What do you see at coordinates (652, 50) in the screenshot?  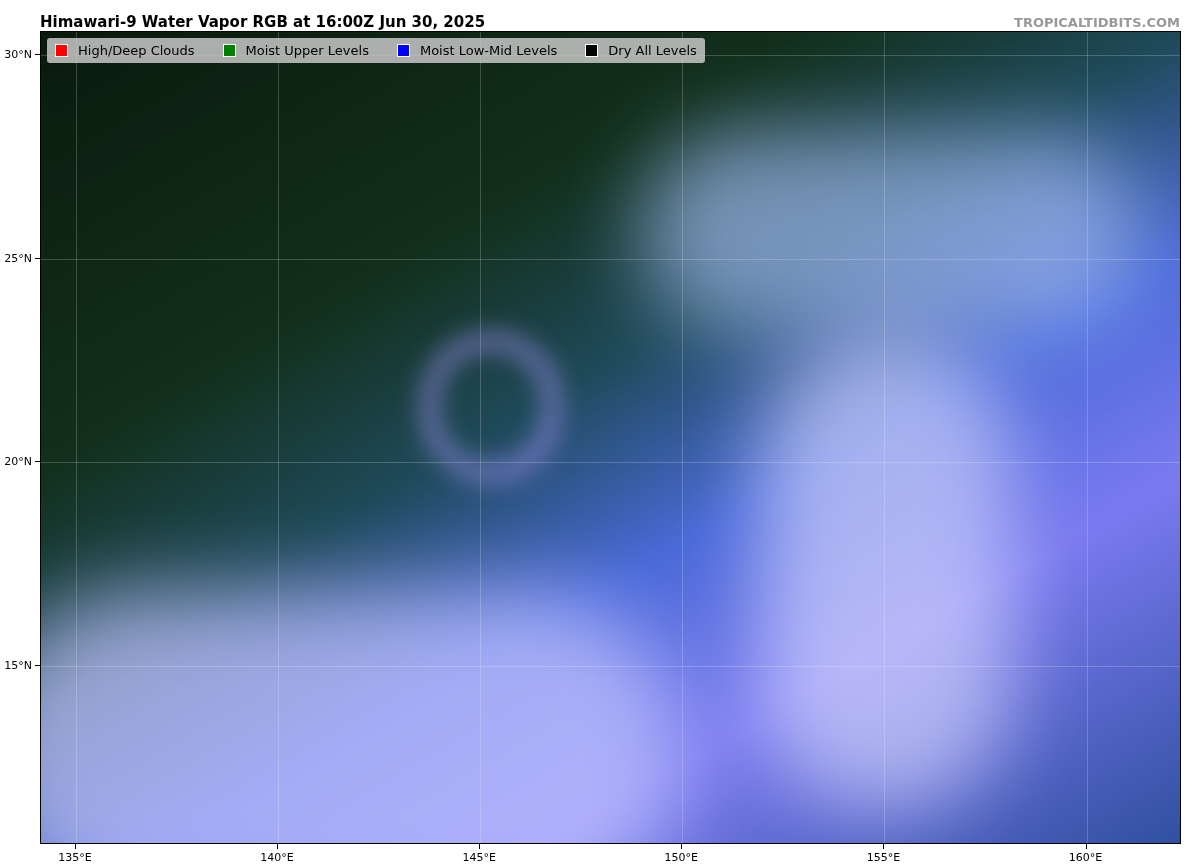 I see `legend-label: Dry All Levels` at bounding box center [652, 50].